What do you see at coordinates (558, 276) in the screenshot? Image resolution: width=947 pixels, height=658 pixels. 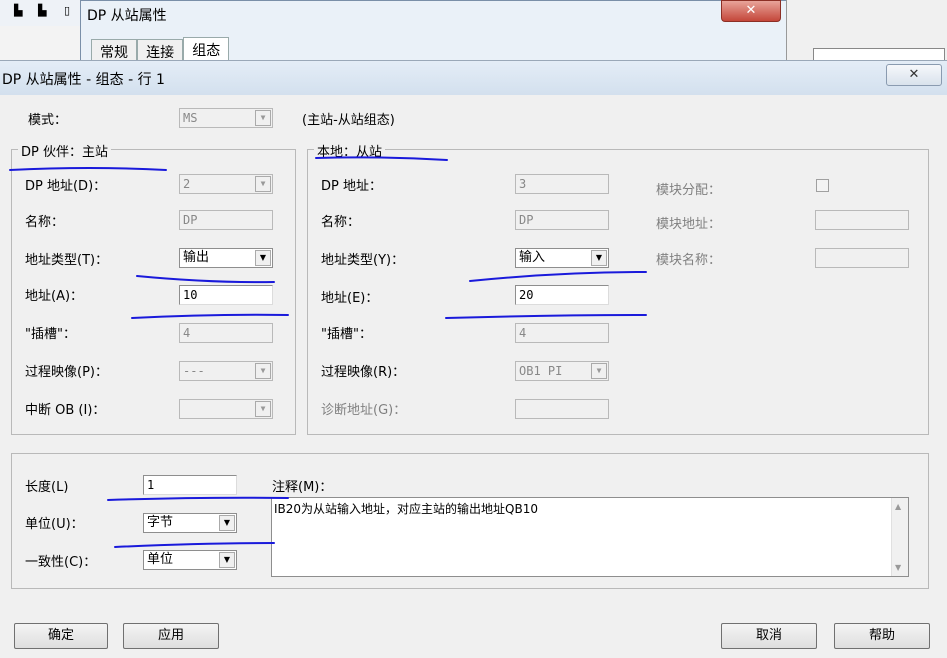 I see `underline-local-address-type` at bounding box center [558, 276].